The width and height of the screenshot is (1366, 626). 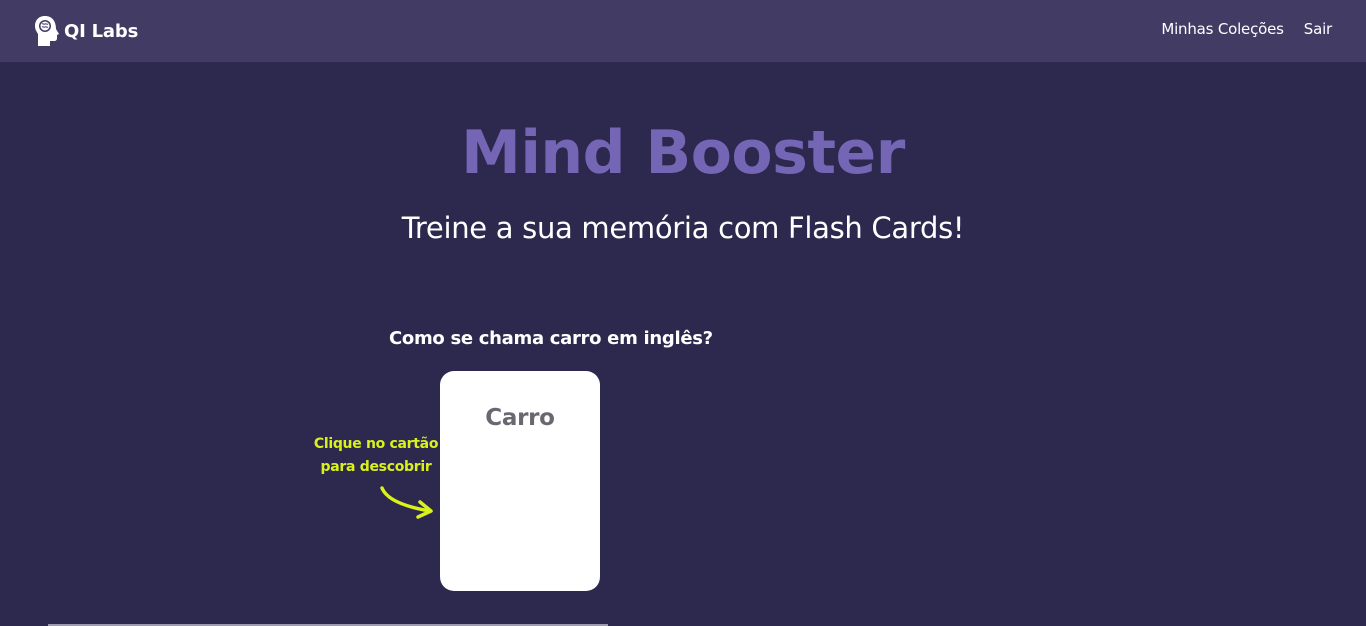 I want to click on curved-arrow-icon, so click(x=406, y=502).